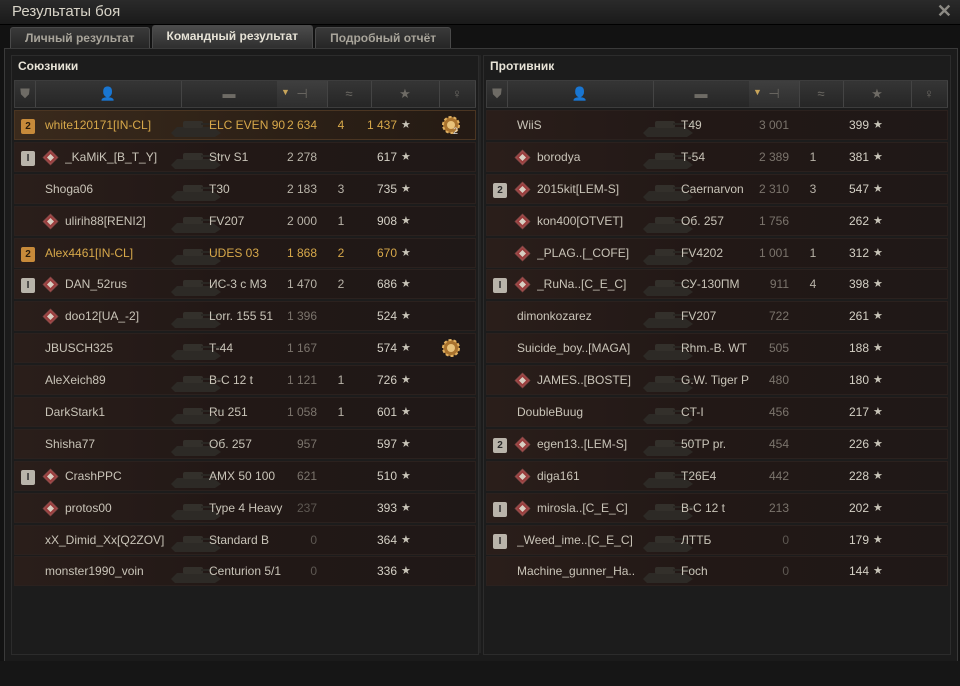 Image resolution: width=960 pixels, height=686 pixels. What do you see at coordinates (245, 316) in the screenshot?
I see `player-row: doo12[UA_-2] Lorr. 155 51 1 396 524 ★` at bounding box center [245, 316].